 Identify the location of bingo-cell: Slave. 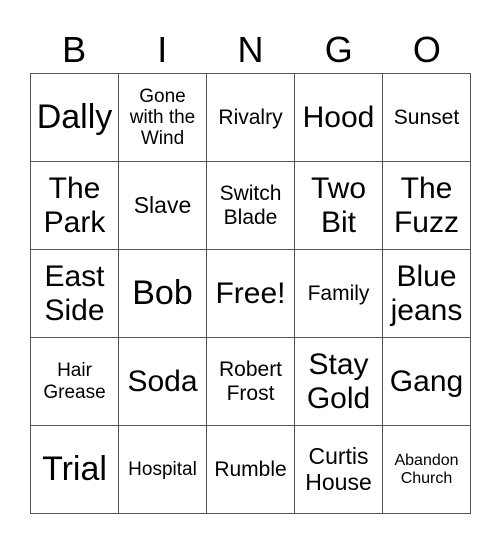
(163, 206).